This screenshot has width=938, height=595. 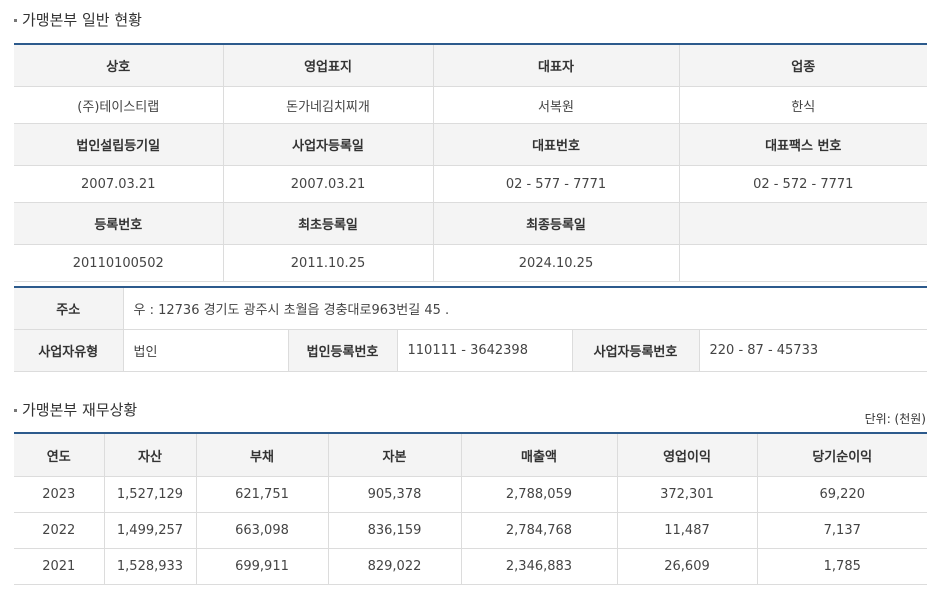 I want to click on header-empty, so click(x=803, y=223).